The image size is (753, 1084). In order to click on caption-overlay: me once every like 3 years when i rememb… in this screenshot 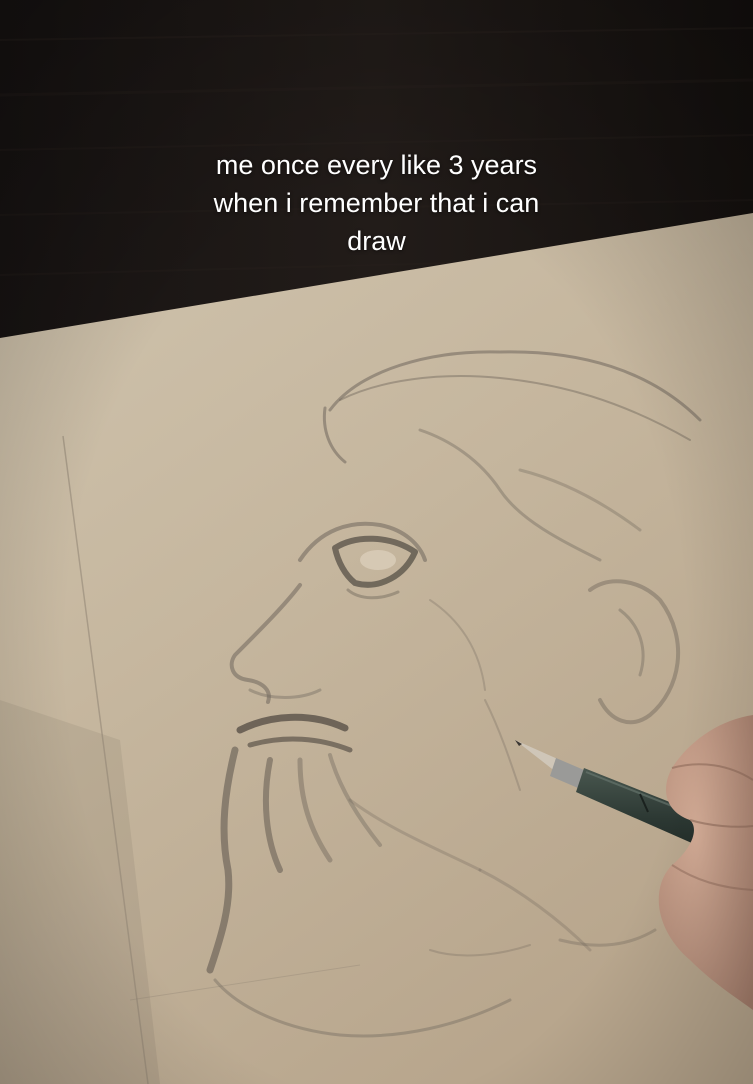, I will do `click(376, 203)`.